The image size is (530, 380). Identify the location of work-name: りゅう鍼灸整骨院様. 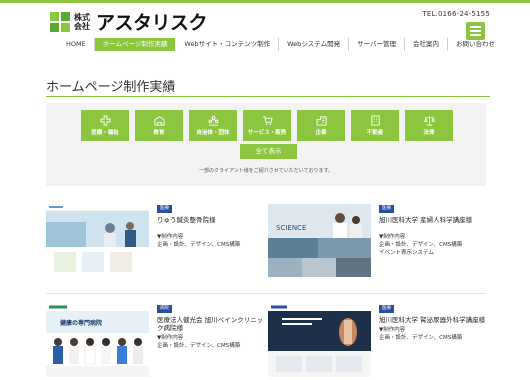
(212, 220).